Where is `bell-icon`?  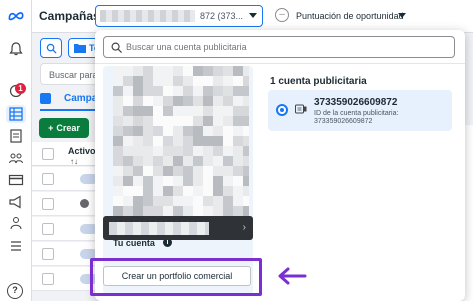
bell-icon is located at coordinates (16, 49).